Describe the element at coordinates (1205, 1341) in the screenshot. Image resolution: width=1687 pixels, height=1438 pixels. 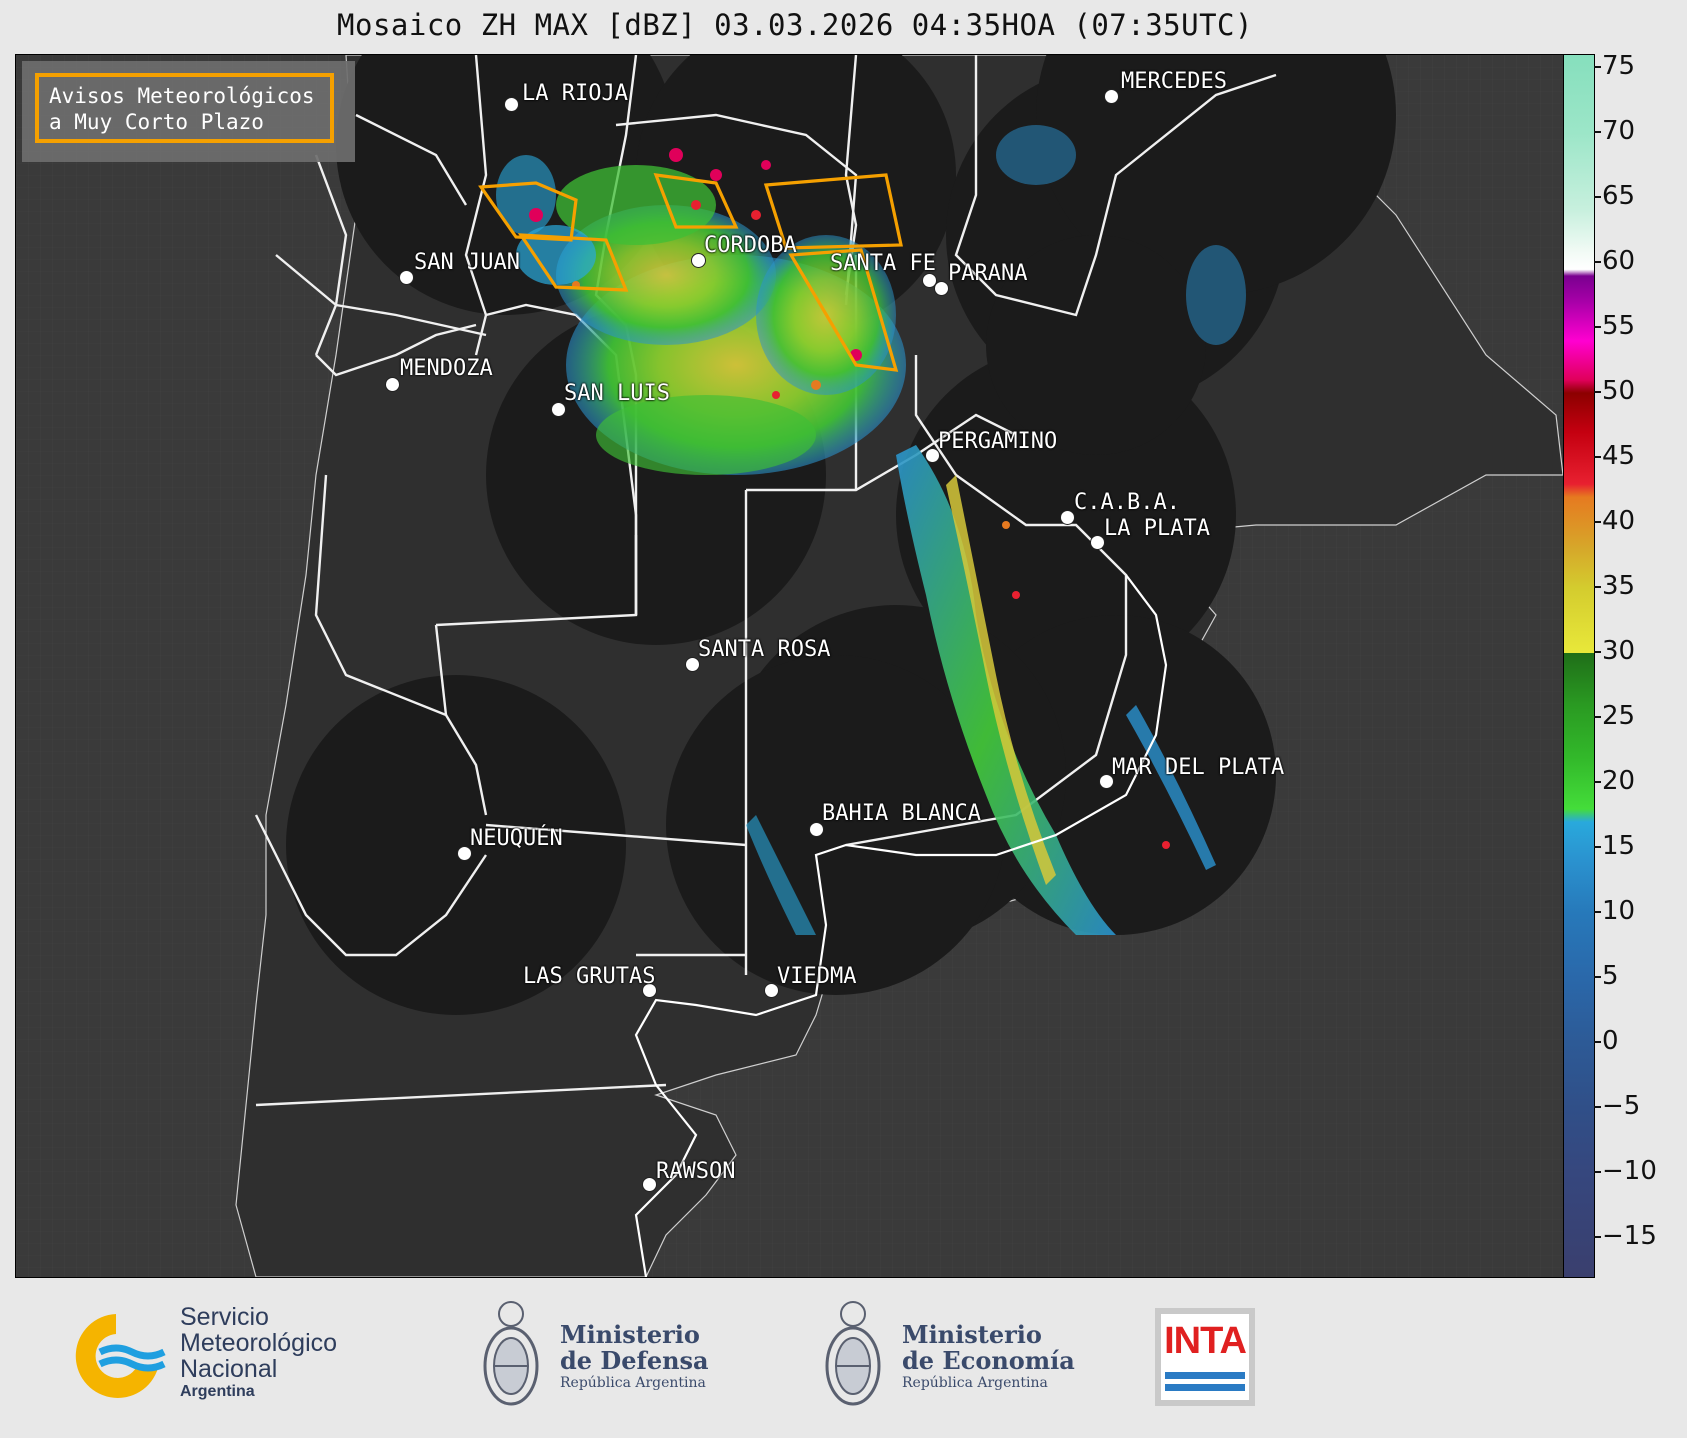
I see `inta-logo-label: INTA` at that location.